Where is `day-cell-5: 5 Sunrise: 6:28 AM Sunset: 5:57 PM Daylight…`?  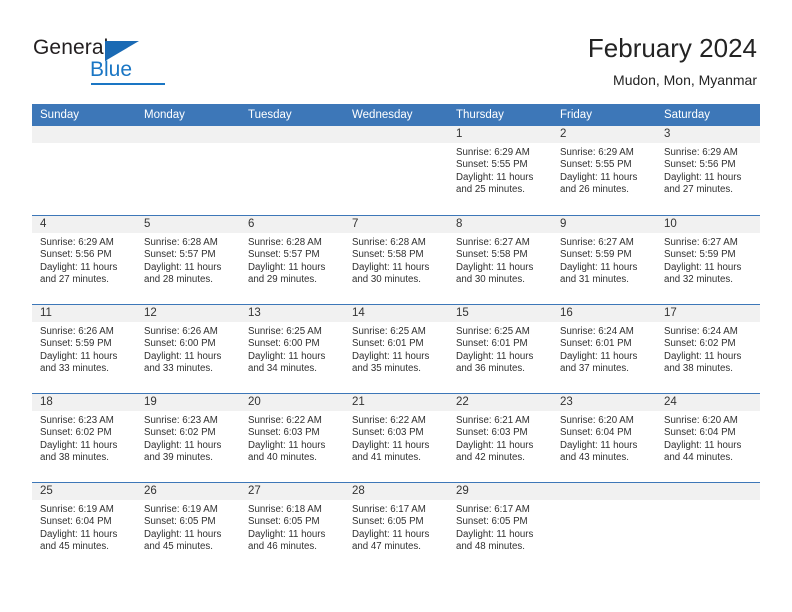 day-cell-5: 5 Sunrise: 6:28 AM Sunset: 5:57 PM Daylight… is located at coordinates (188, 260).